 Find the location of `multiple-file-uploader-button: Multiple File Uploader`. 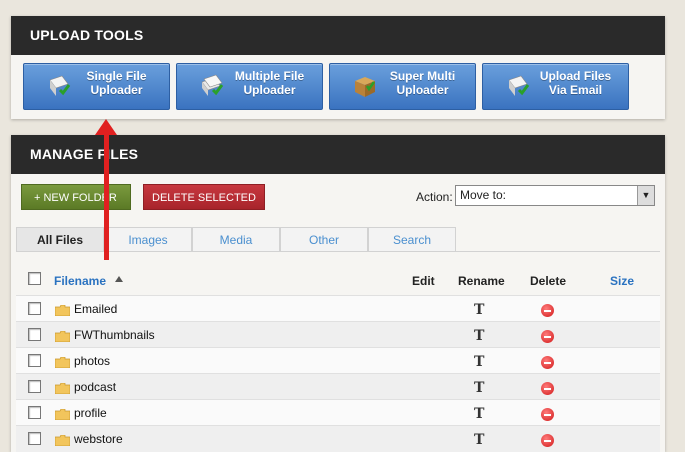

multiple-file-uploader-button: Multiple File Uploader is located at coordinates (249, 86).